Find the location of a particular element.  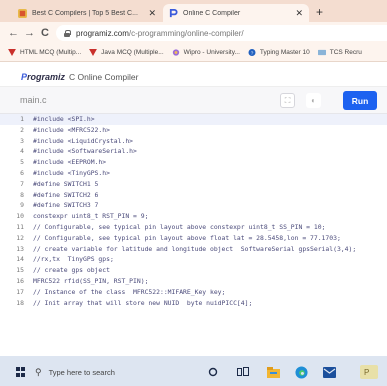

edge-icon is located at coordinates (301, 372).